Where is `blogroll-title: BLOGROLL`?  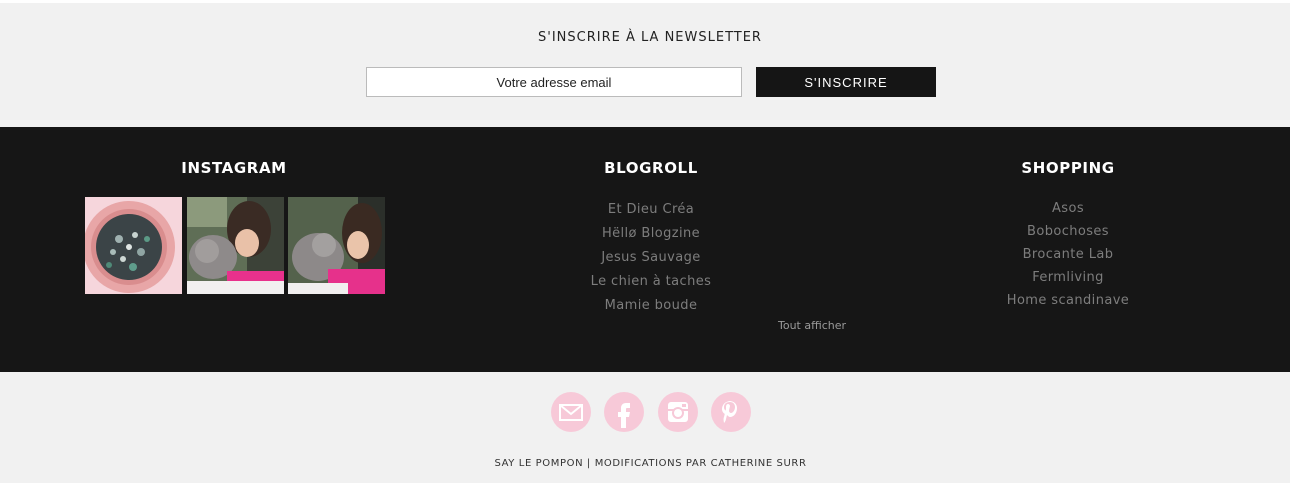 blogroll-title: BLOGROLL is located at coordinates (651, 168).